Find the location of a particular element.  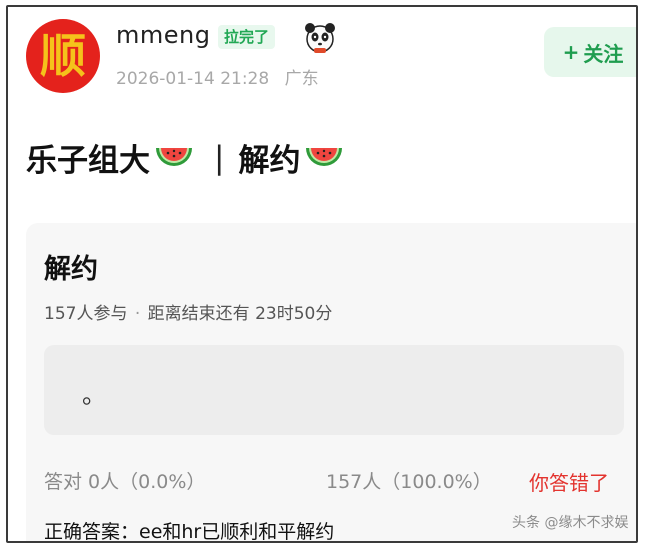

post-title: 乐子组大 | 解约 is located at coordinates (187, 157).